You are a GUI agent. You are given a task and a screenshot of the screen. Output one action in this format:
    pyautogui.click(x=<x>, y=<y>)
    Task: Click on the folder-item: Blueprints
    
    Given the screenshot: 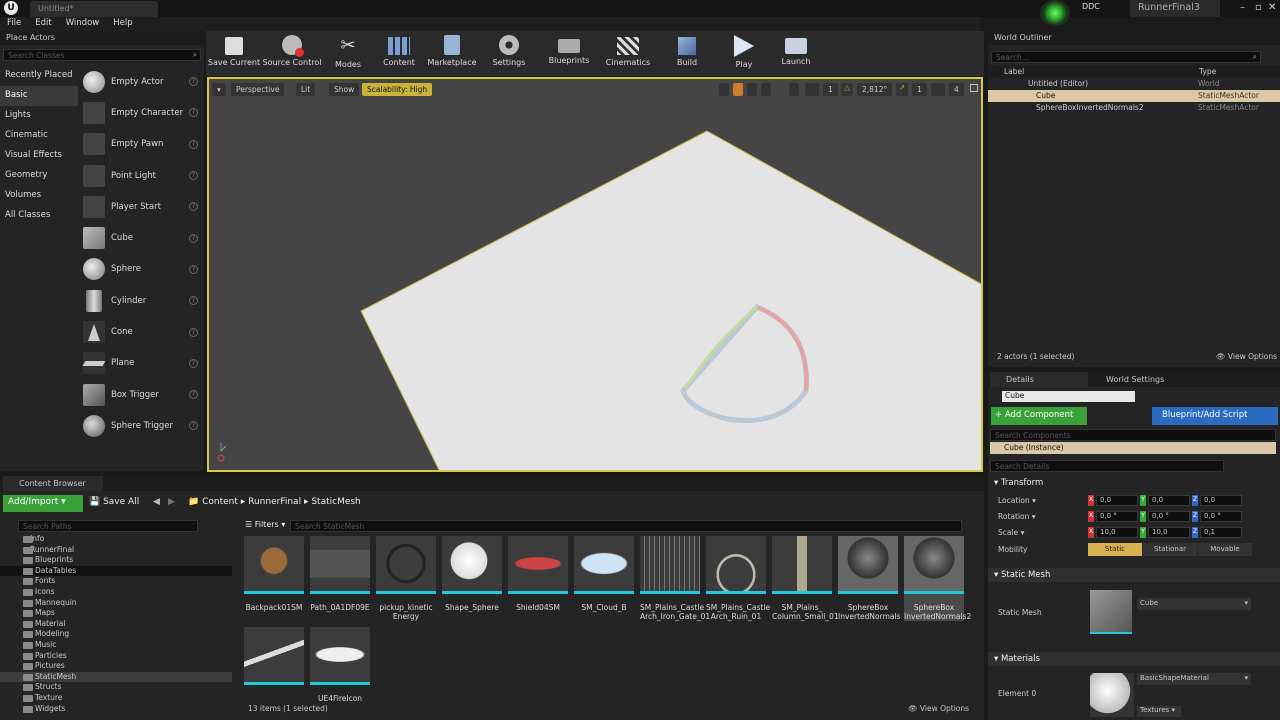 What is the action you would take?
    pyautogui.click(x=116, y=560)
    